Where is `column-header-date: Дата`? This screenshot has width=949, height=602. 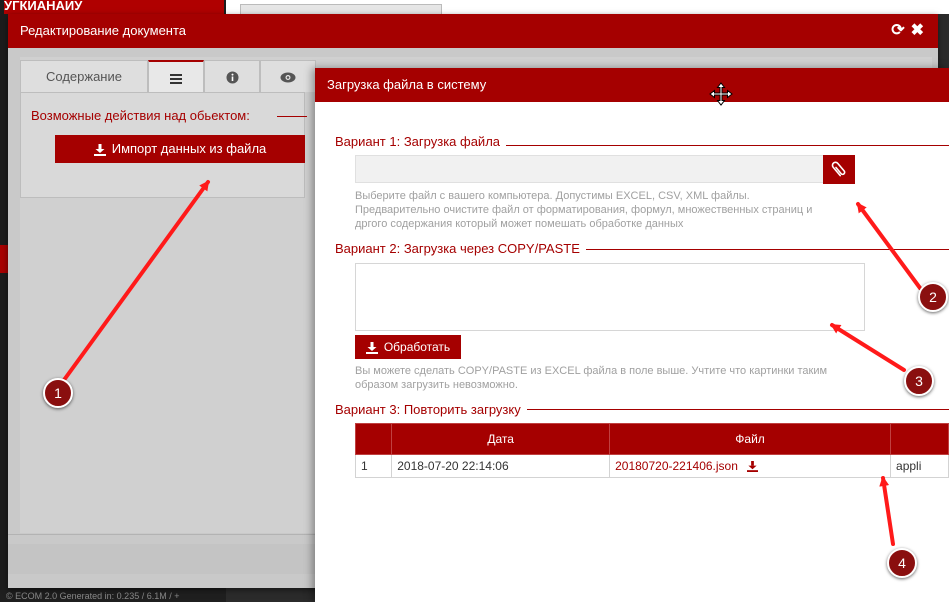
column-header-date: Дата is located at coordinates (501, 439).